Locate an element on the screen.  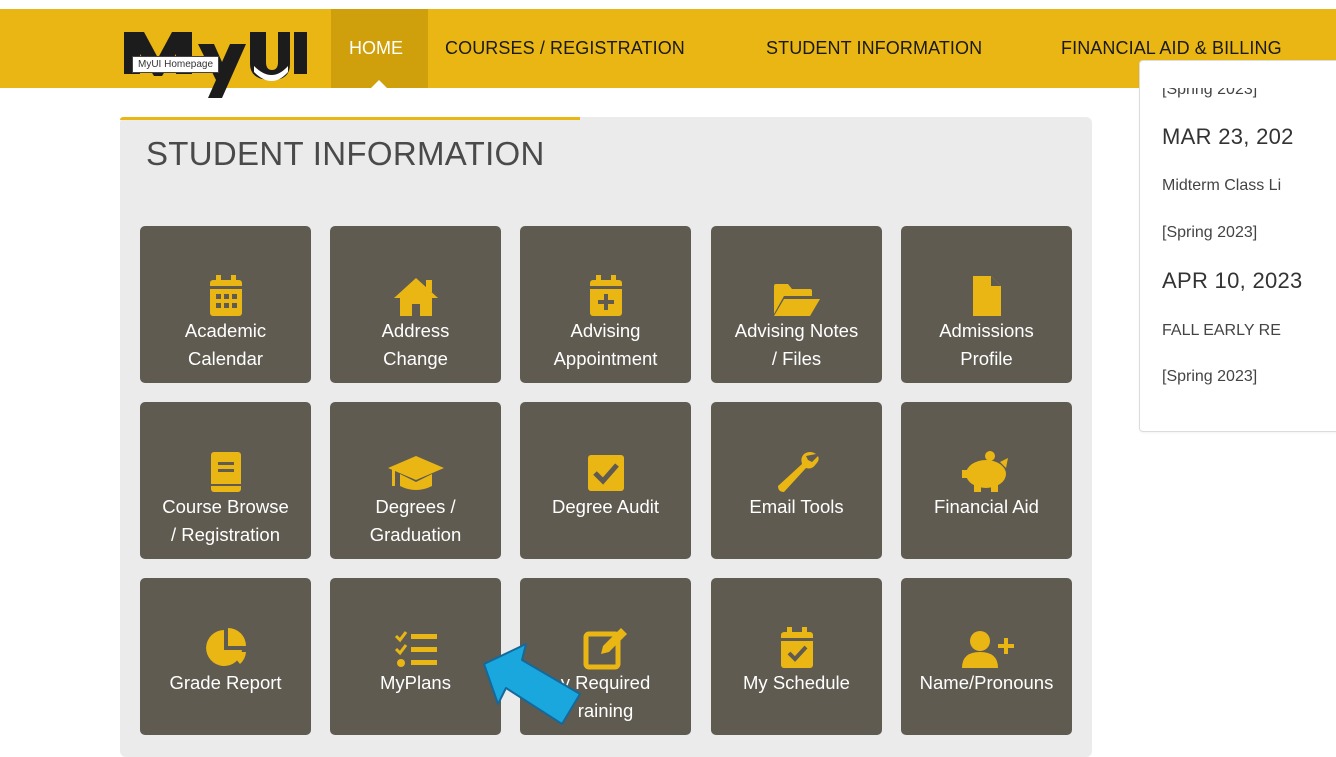
tile-my-schedule: My Schedule is located at coordinates (796, 656).